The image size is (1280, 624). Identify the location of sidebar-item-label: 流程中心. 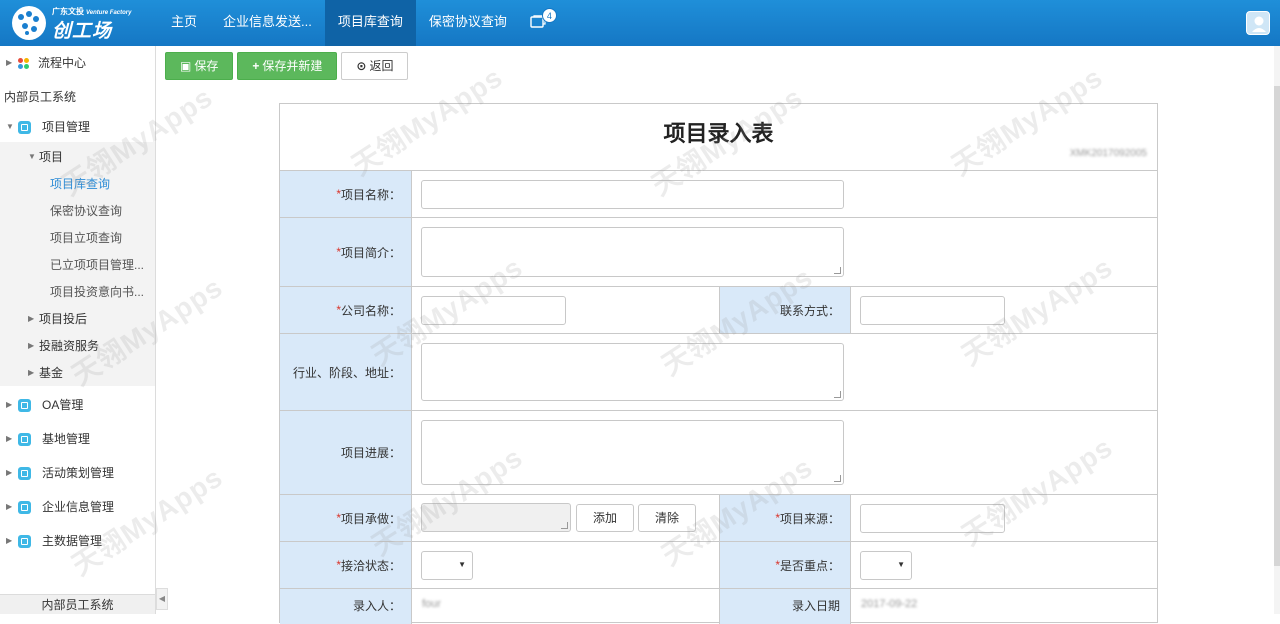
(62, 63).